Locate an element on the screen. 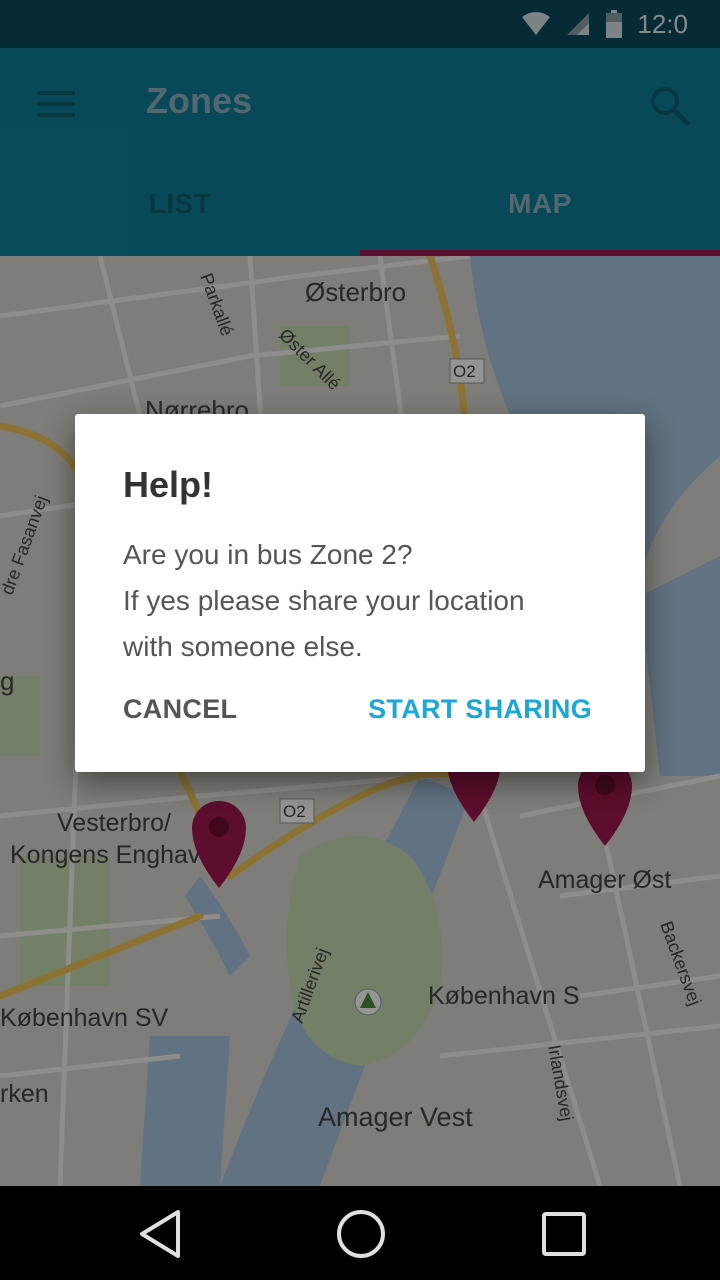 The image size is (720, 1280). dialog-message-line: Are you in bus Zone 2? is located at coordinates (268, 554).